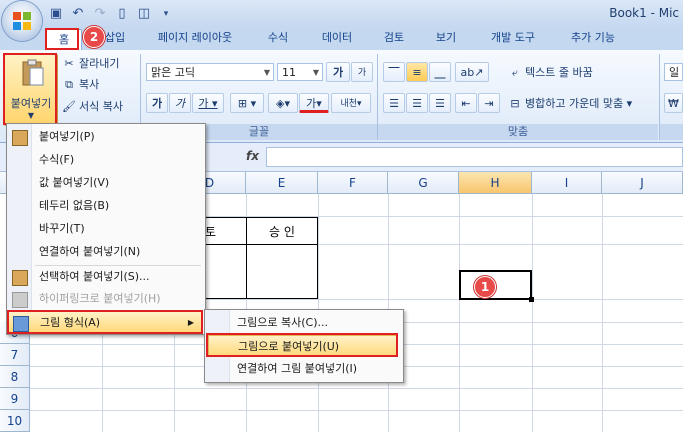 This screenshot has height=432, width=683. I want to click on paste-icon, so click(20, 138).